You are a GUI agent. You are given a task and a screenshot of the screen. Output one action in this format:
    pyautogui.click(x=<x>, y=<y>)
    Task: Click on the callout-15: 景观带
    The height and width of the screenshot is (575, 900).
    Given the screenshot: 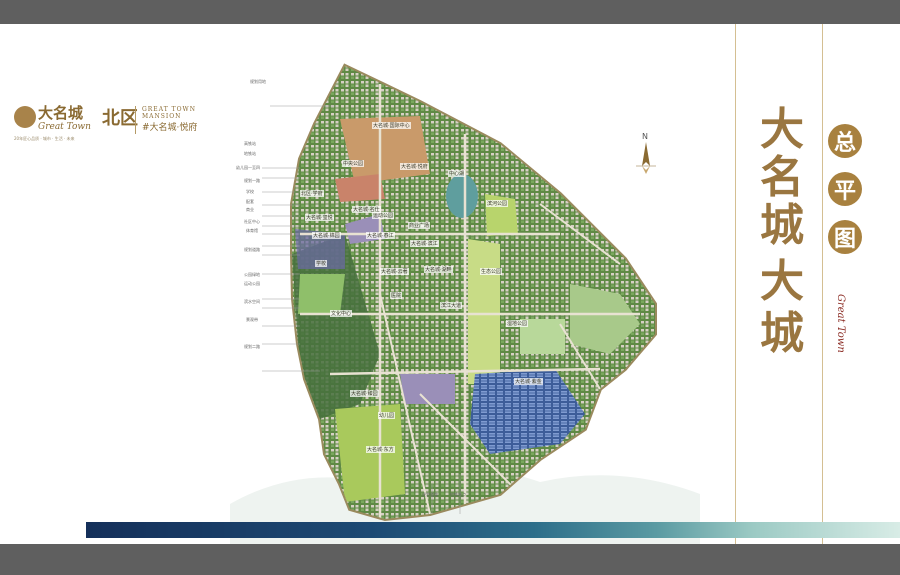 What is the action you would take?
    pyautogui.click(x=252, y=319)
    